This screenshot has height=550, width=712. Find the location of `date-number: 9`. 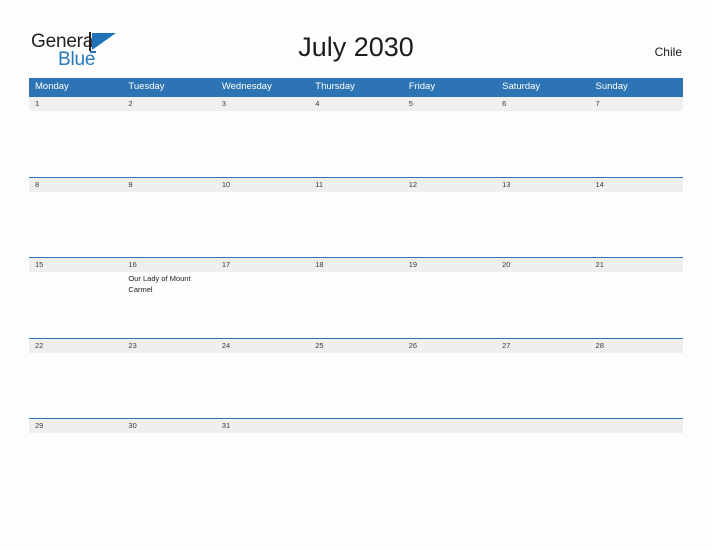

date-number: 9 is located at coordinates (168, 185).